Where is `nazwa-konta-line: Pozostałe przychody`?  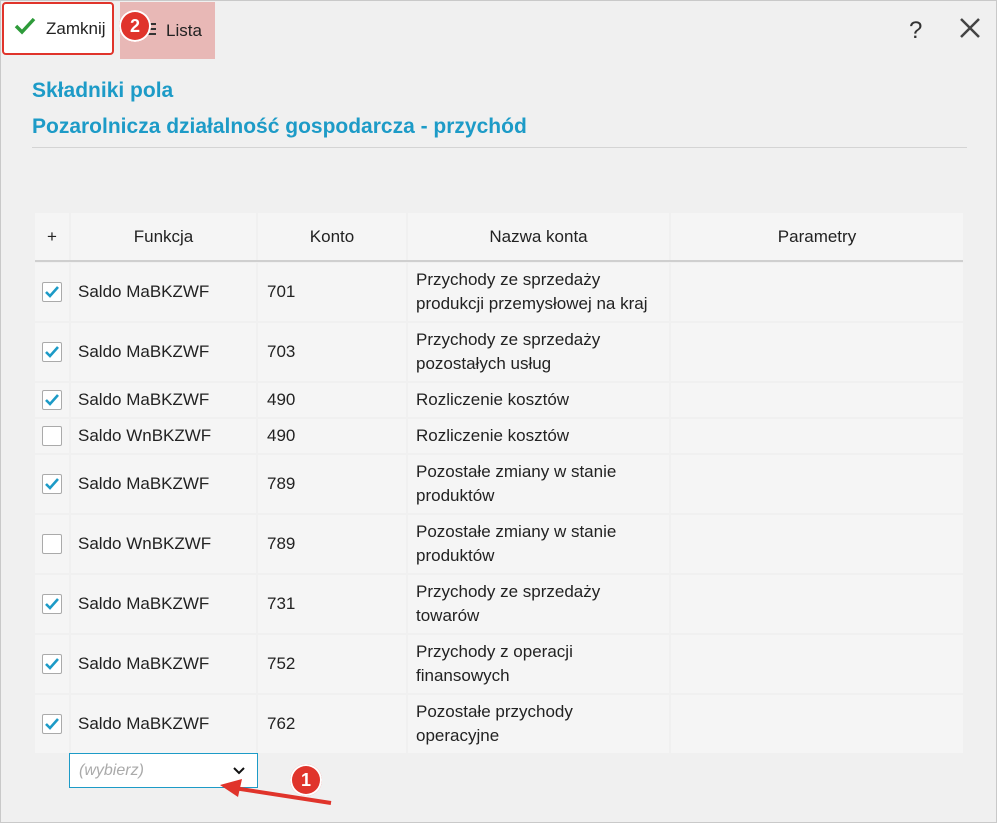
nazwa-konta-line: Pozostałe przychody is located at coordinates (494, 711).